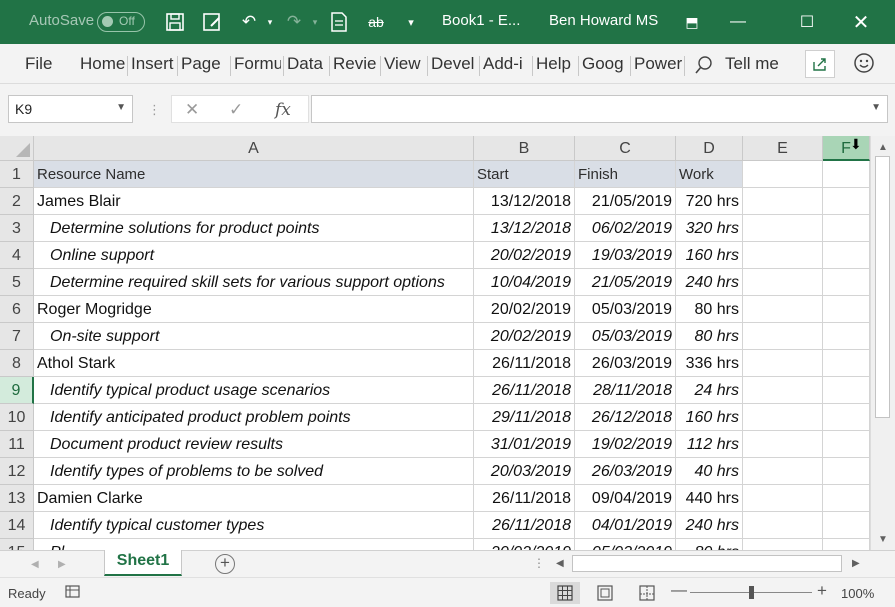  What do you see at coordinates (807, 22) in the screenshot?
I see `maximize-icon: ☐` at bounding box center [807, 22].